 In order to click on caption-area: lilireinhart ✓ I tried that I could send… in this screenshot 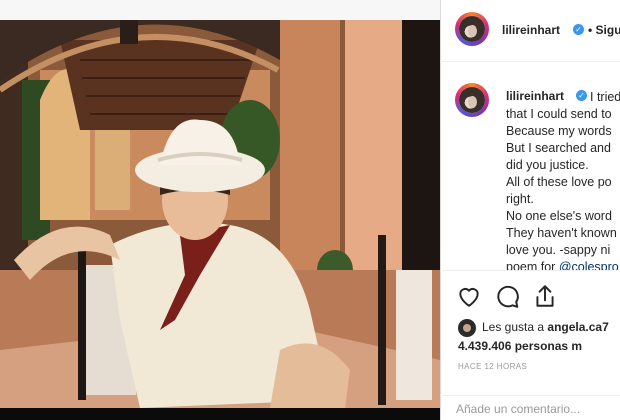, I will do `click(530, 166)`.